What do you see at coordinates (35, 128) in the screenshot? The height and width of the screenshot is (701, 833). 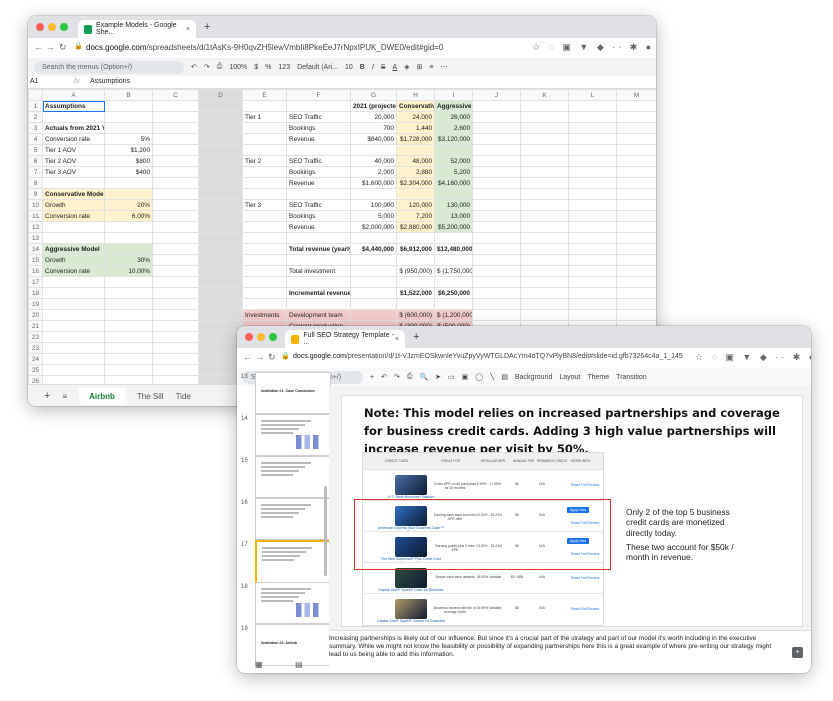 I see `row-header: 3` at bounding box center [35, 128].